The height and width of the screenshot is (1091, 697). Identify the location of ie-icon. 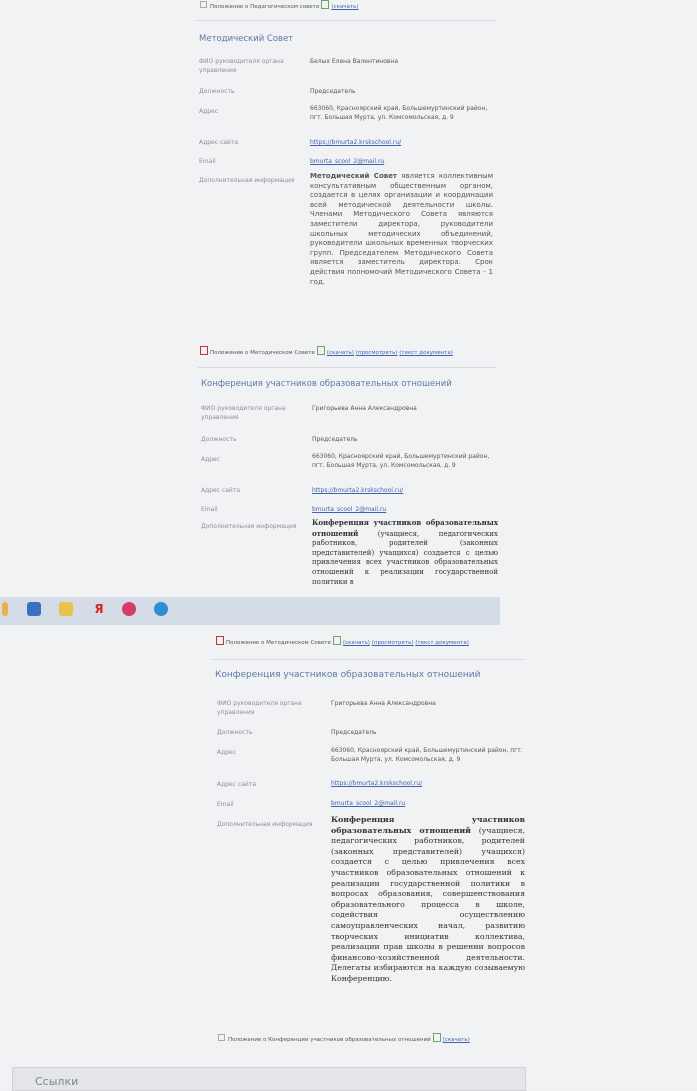
(161, 609).